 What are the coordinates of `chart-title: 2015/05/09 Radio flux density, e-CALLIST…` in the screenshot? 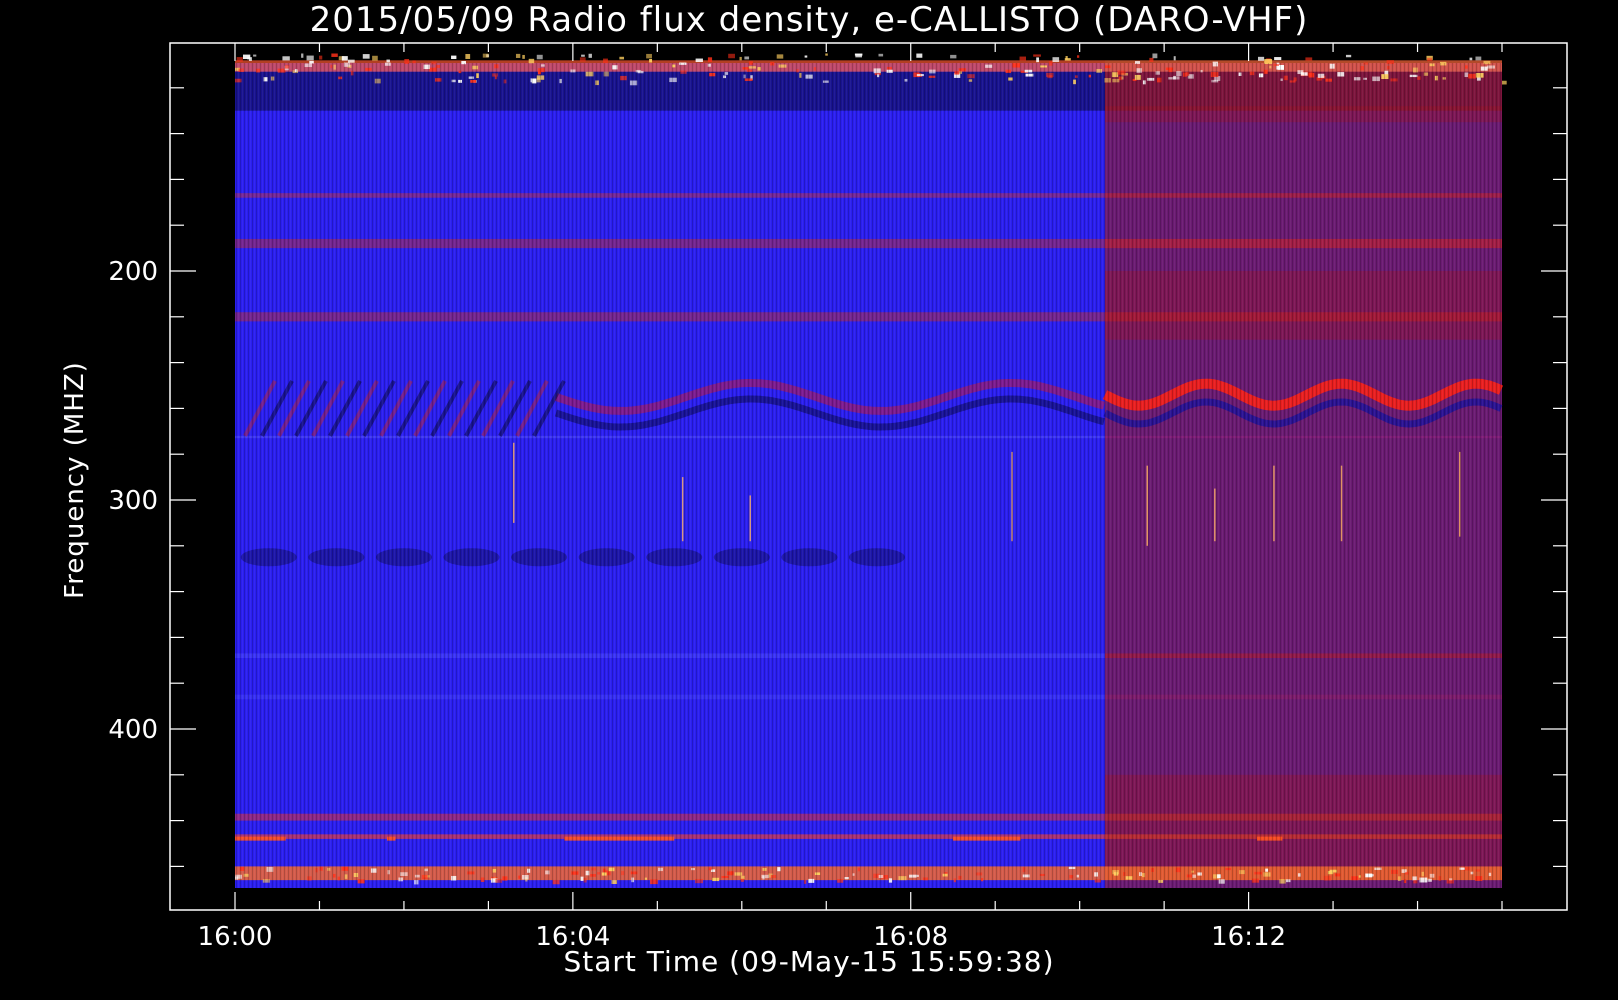 It's located at (809, 20).